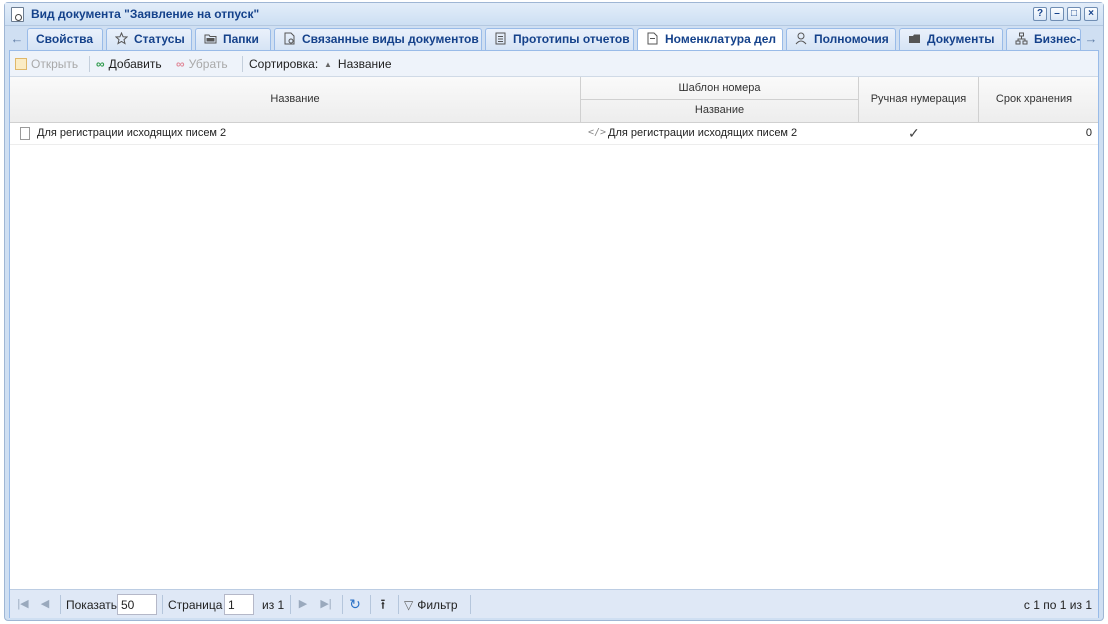 The height and width of the screenshot is (624, 1108). I want to click on tab-label: Прототипы отчетов, so click(571, 39).